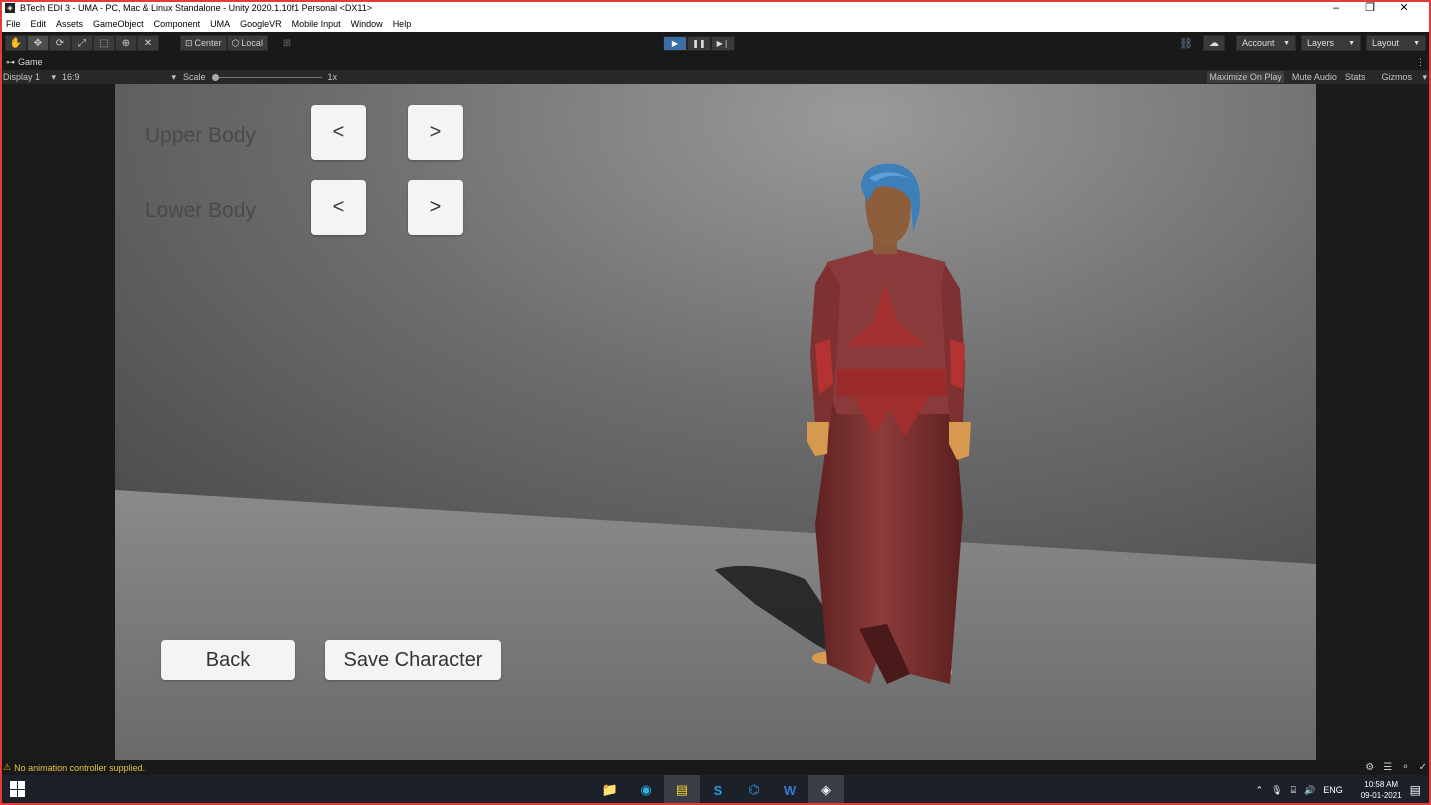 Image resolution: width=1431 pixels, height=805 pixels. What do you see at coordinates (1391, 767) in the screenshot?
I see `status-icons: ⚙ ☰ ⚬ ✓` at bounding box center [1391, 767].